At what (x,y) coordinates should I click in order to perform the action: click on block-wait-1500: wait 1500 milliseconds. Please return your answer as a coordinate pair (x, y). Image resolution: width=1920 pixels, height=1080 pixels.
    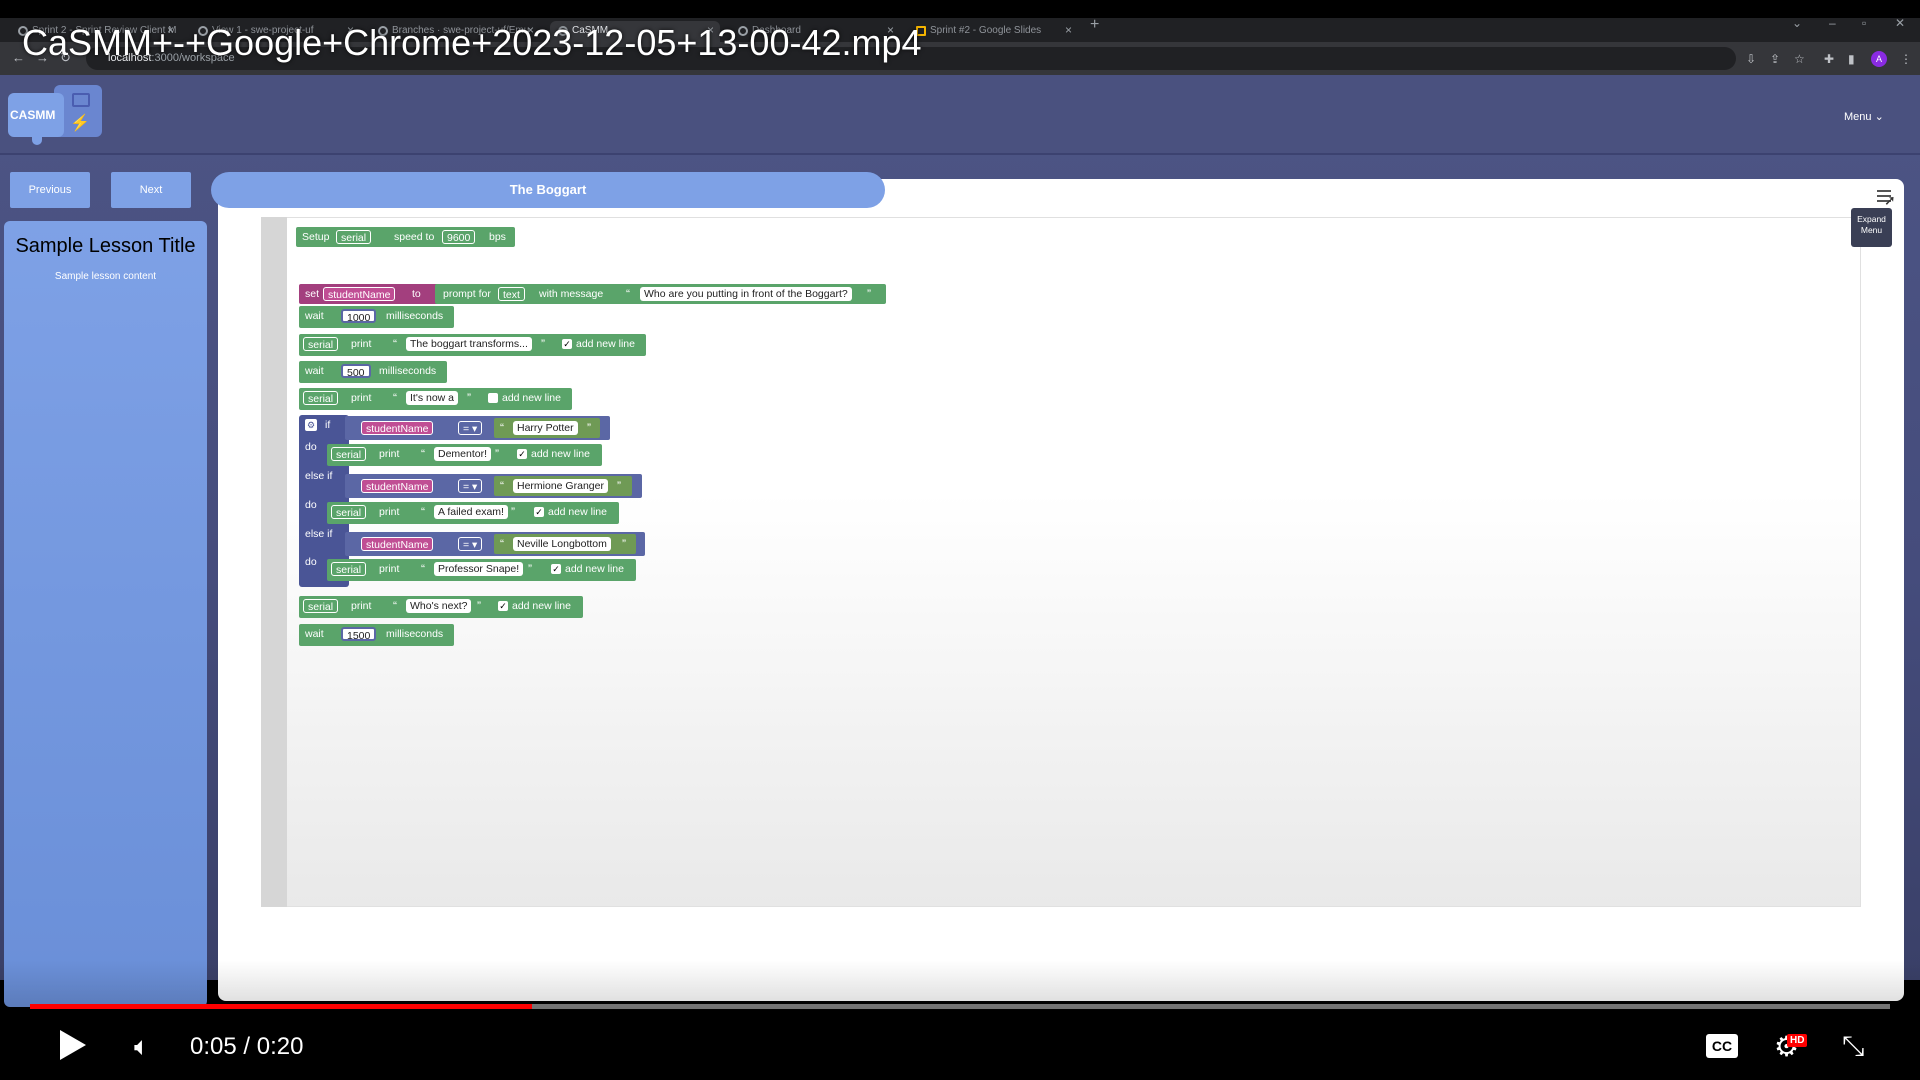
    Looking at the image, I should click on (376, 635).